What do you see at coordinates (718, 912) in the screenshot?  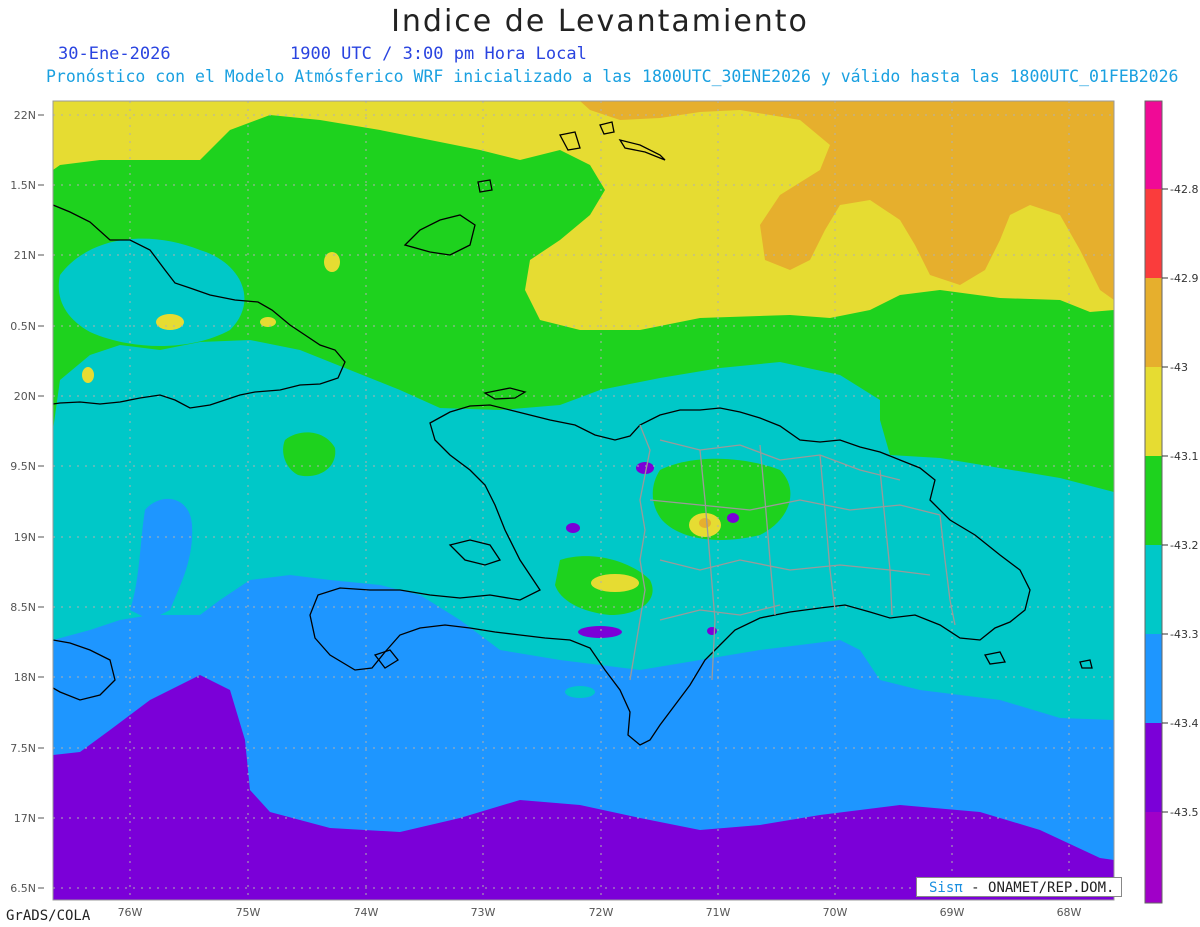 I see `lon-label: 71W` at bounding box center [718, 912].